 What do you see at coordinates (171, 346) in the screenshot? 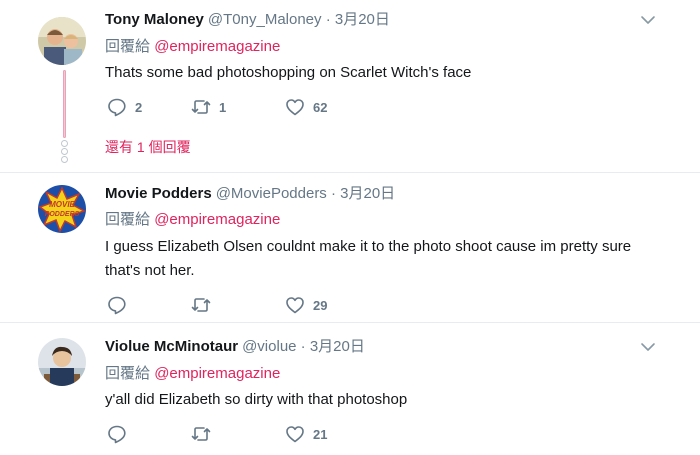
I see `display-name: Violue McMinotaur` at bounding box center [171, 346].